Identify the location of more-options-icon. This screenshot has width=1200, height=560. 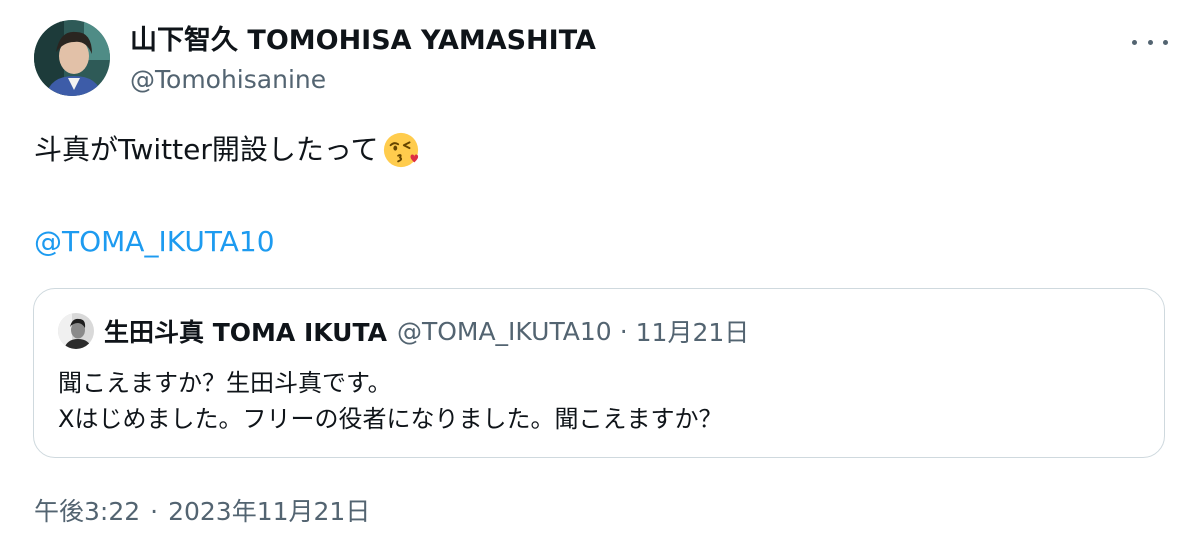
(1150, 42).